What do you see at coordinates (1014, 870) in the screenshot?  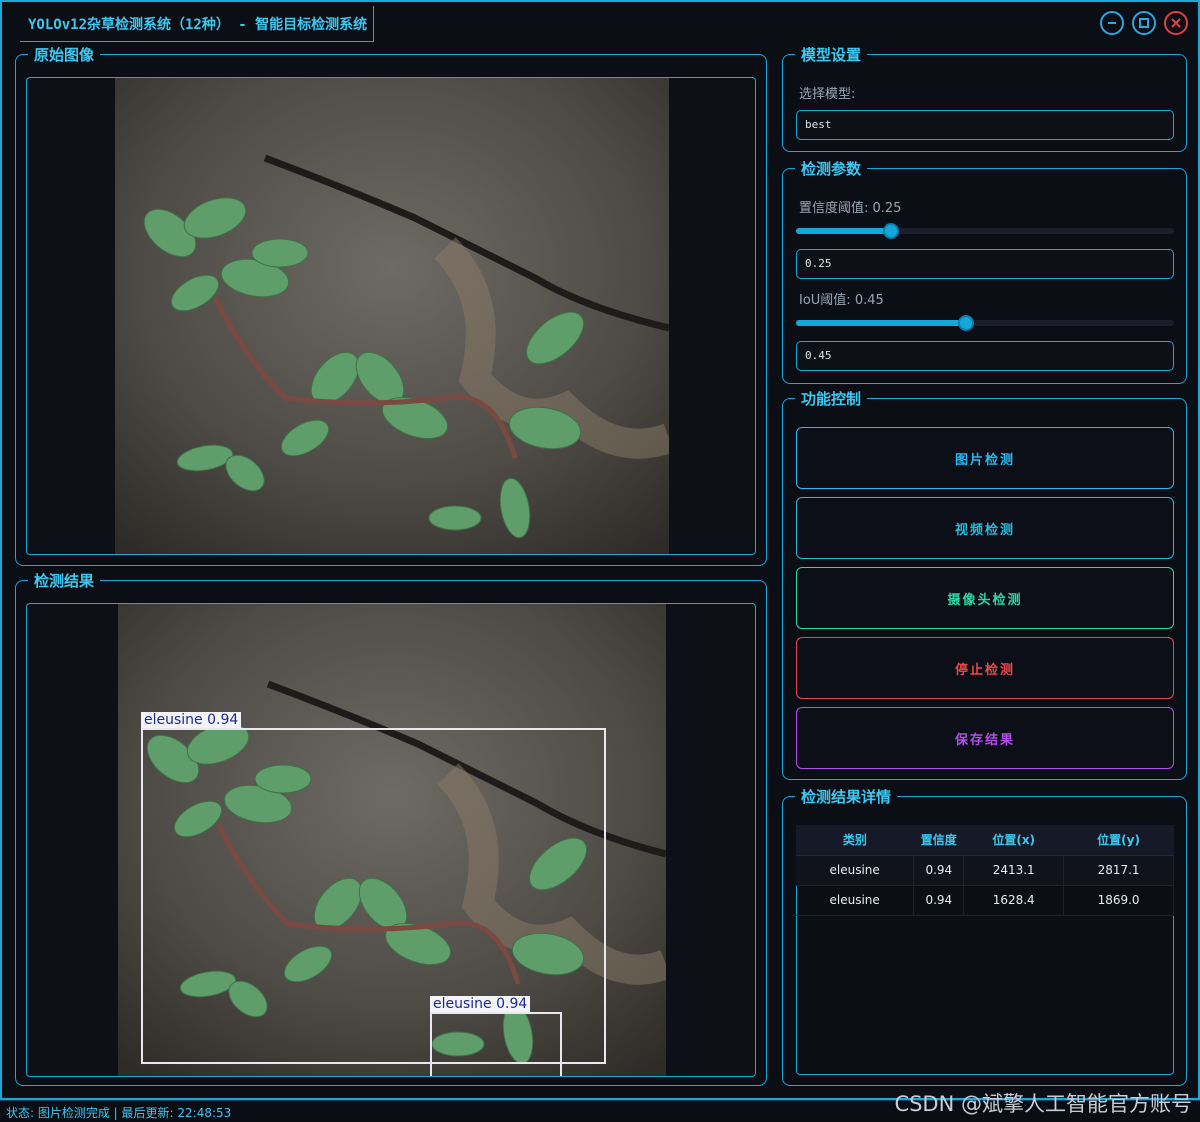 I see `cell-position-x: 2413.1` at bounding box center [1014, 870].